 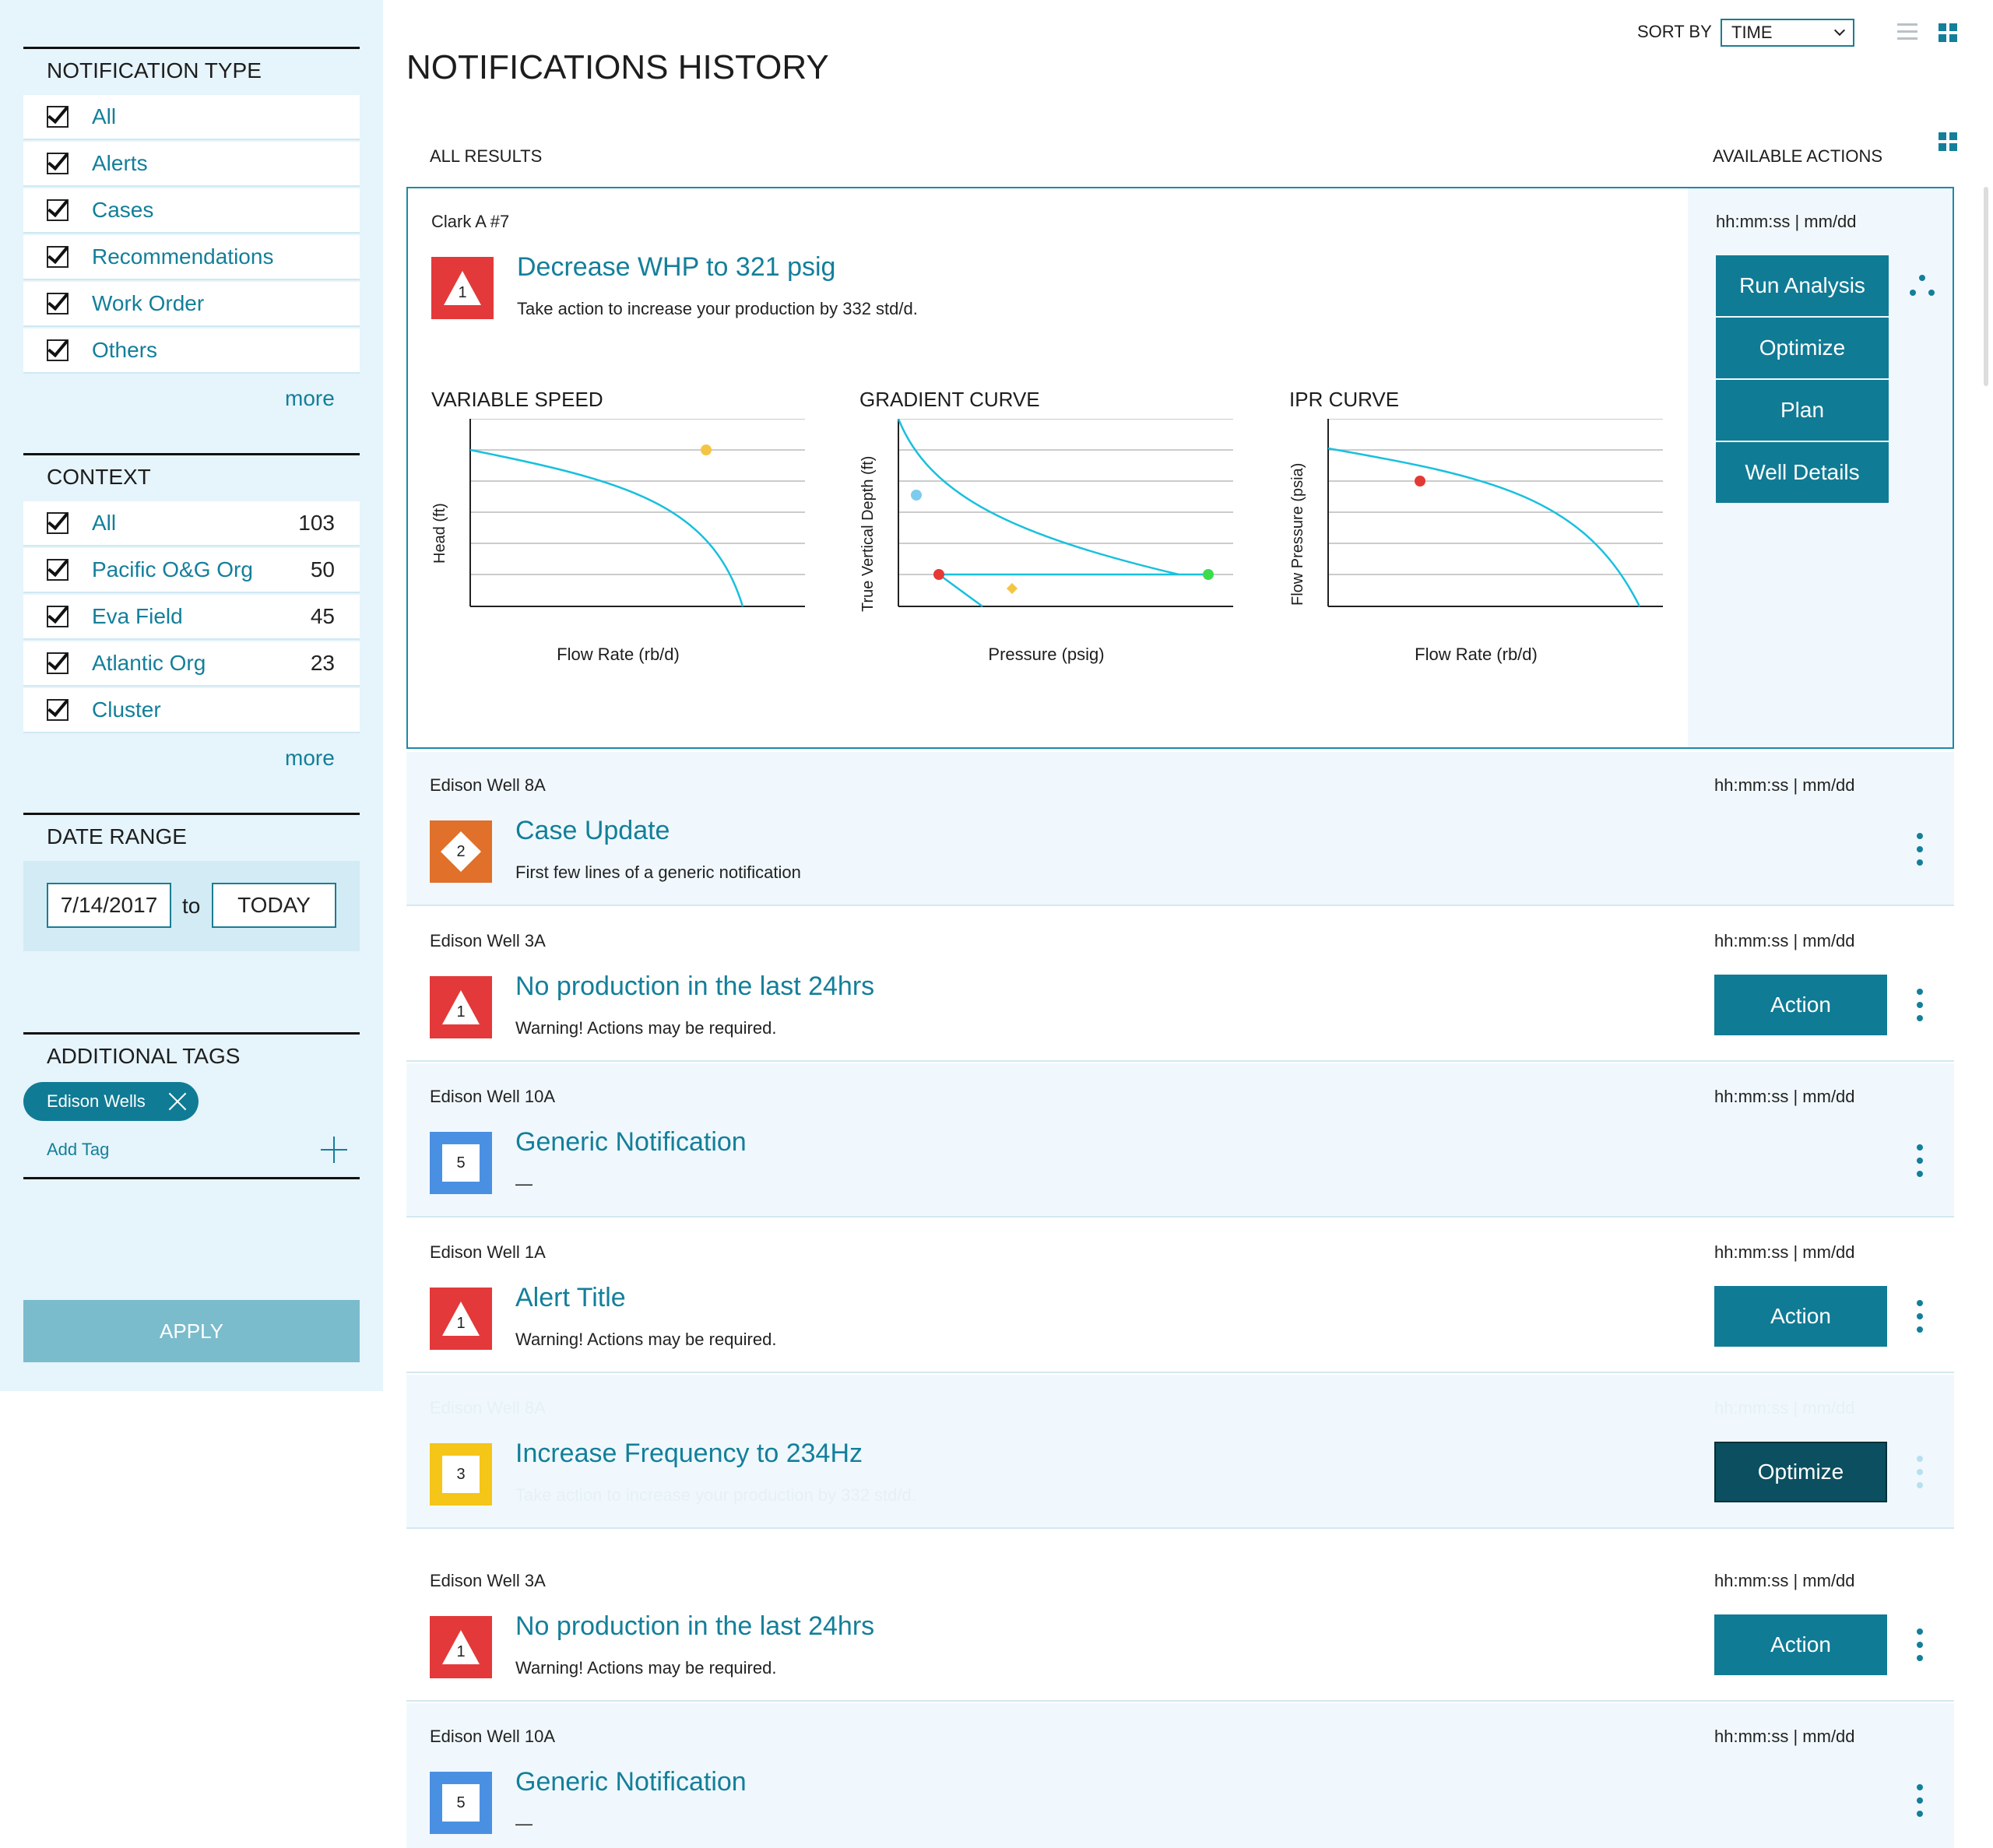 I want to click on notification-title: Case Update, so click(x=592, y=831).